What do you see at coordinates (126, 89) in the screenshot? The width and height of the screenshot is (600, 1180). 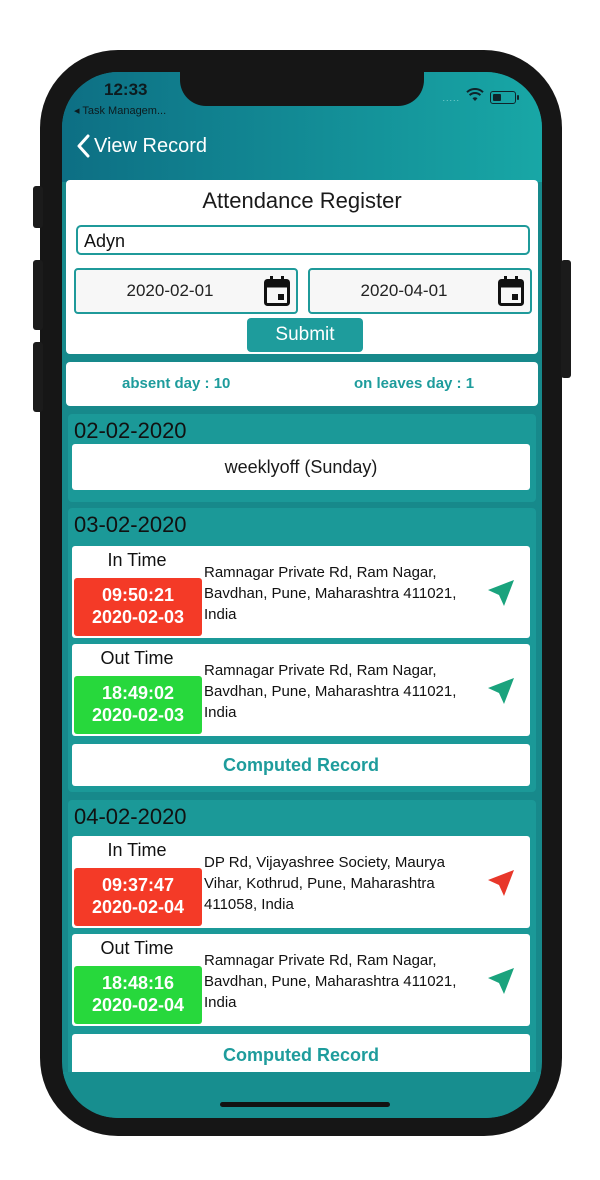 I see `status-time: 12:33` at bounding box center [126, 89].